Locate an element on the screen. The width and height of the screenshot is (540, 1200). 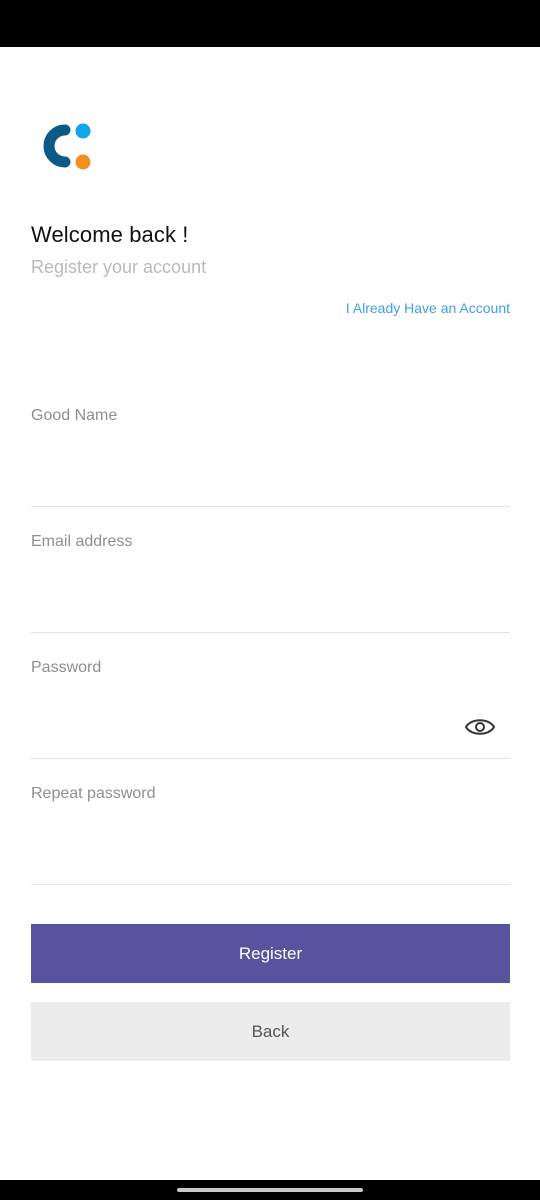
email-field: Email address is located at coordinates (270, 583).